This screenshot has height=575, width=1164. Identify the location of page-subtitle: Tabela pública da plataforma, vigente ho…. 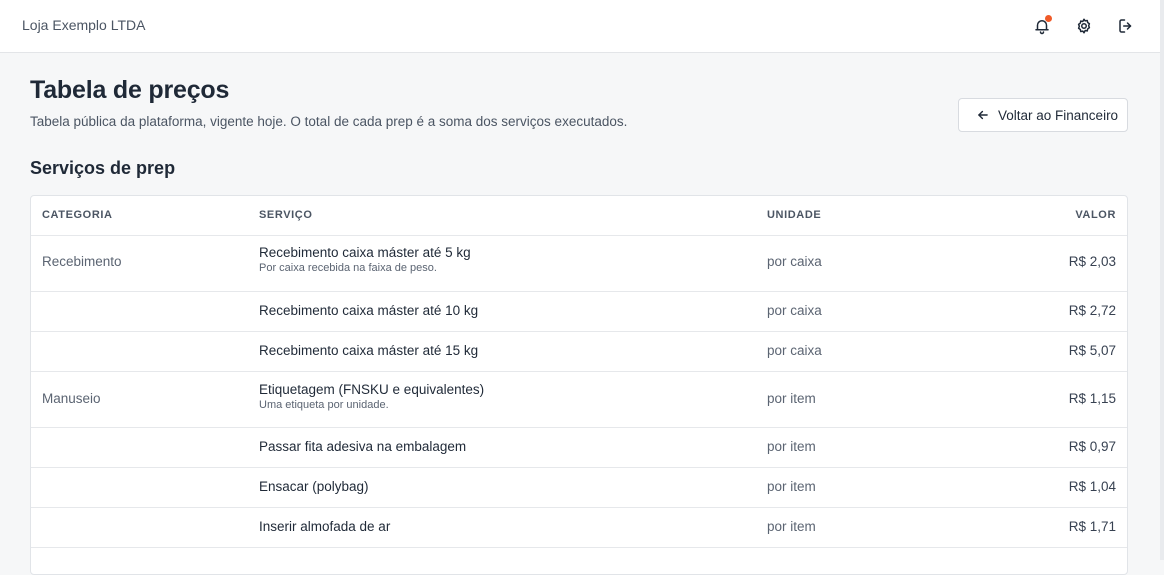
(329, 121).